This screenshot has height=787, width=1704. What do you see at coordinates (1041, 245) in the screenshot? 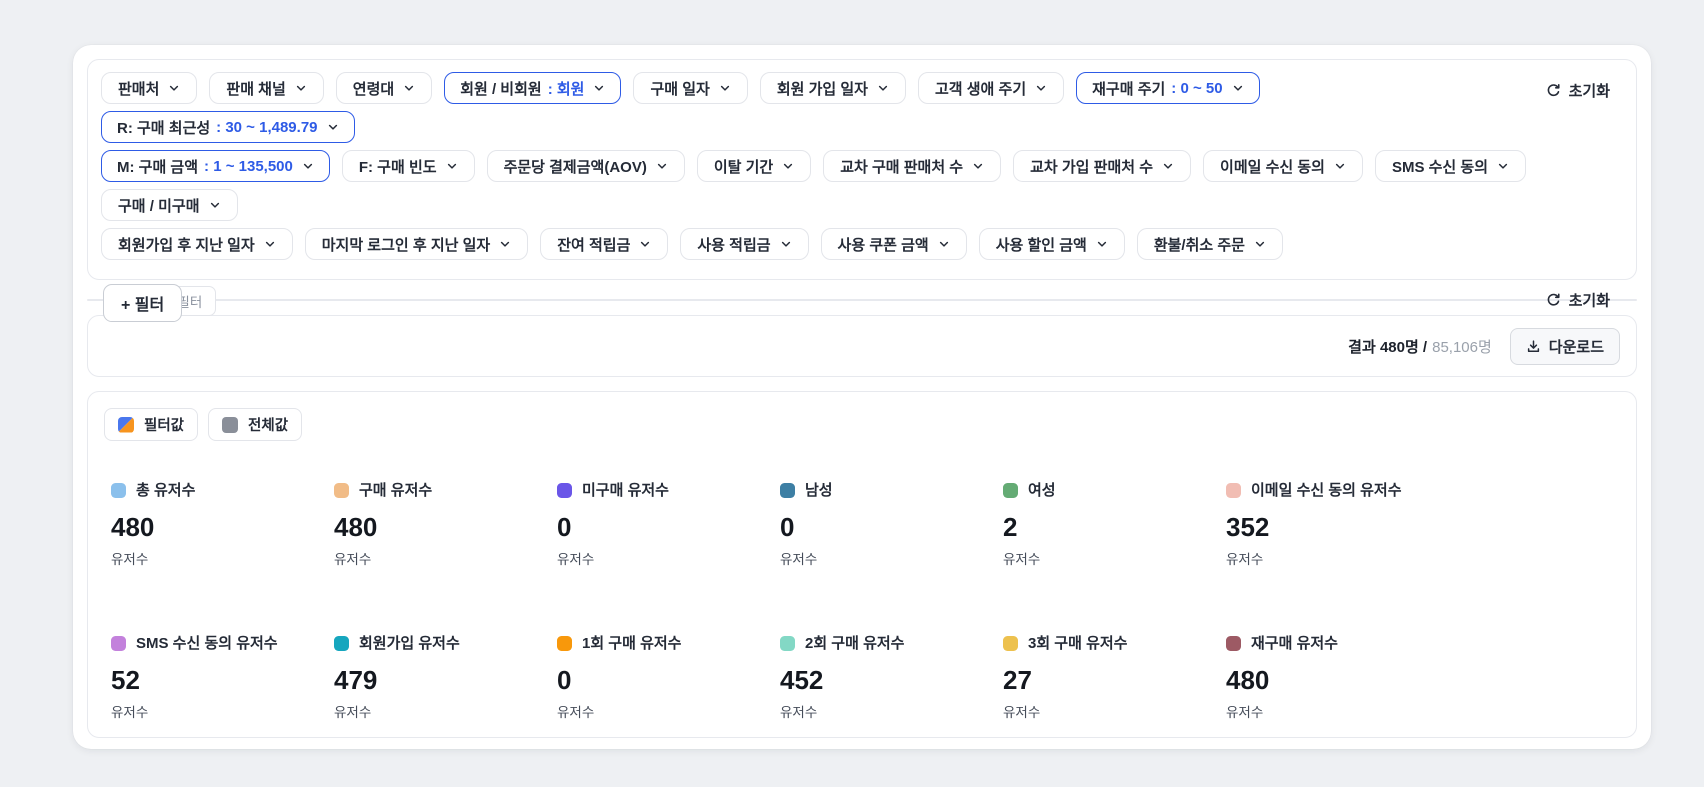
I see `filter-chip-label: 사용 할인 금액` at bounding box center [1041, 245].